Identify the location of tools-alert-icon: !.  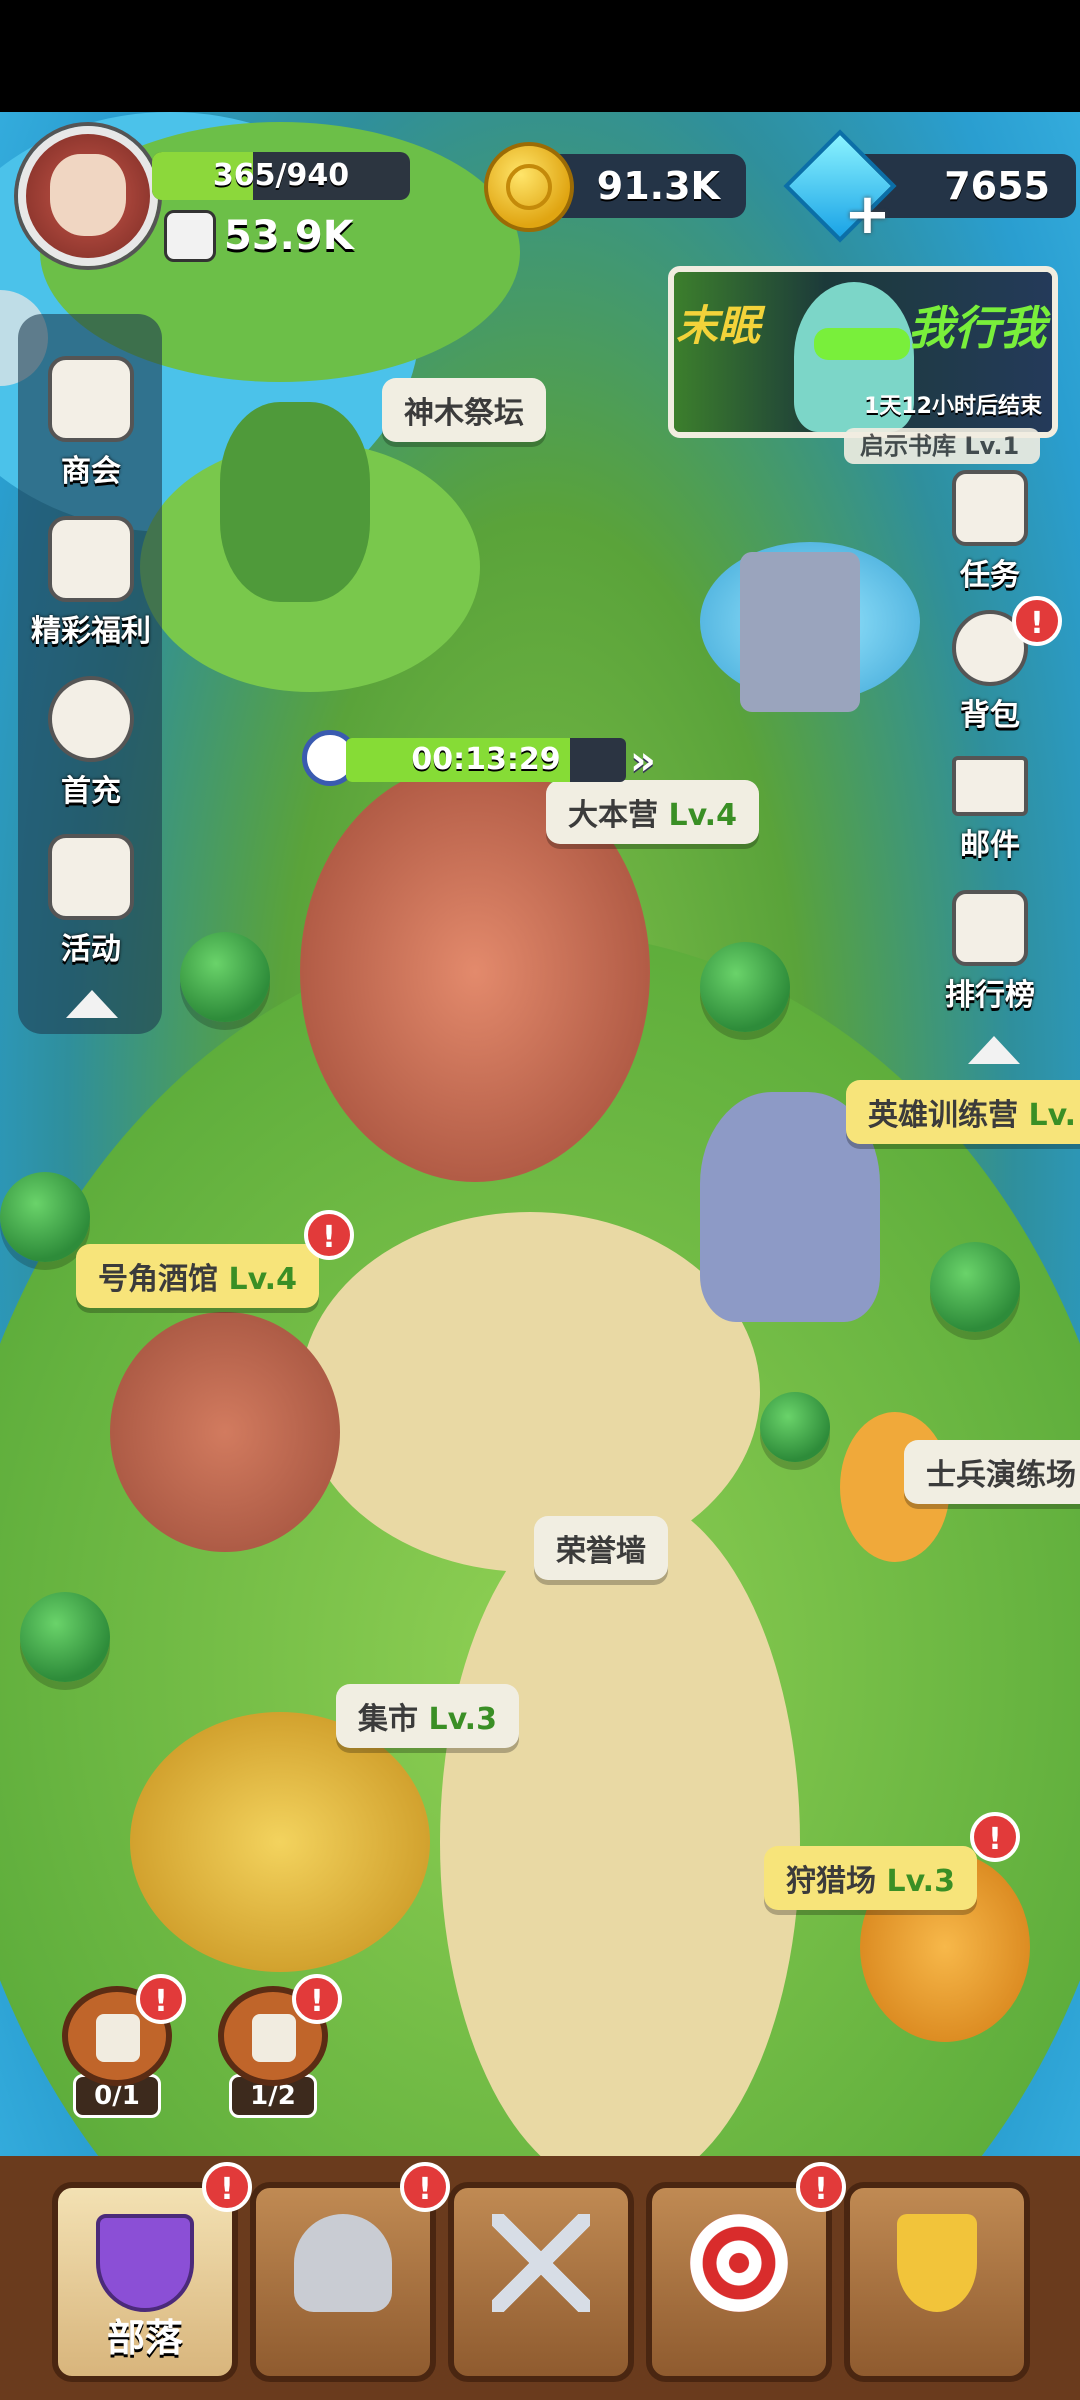
(317, 1999).